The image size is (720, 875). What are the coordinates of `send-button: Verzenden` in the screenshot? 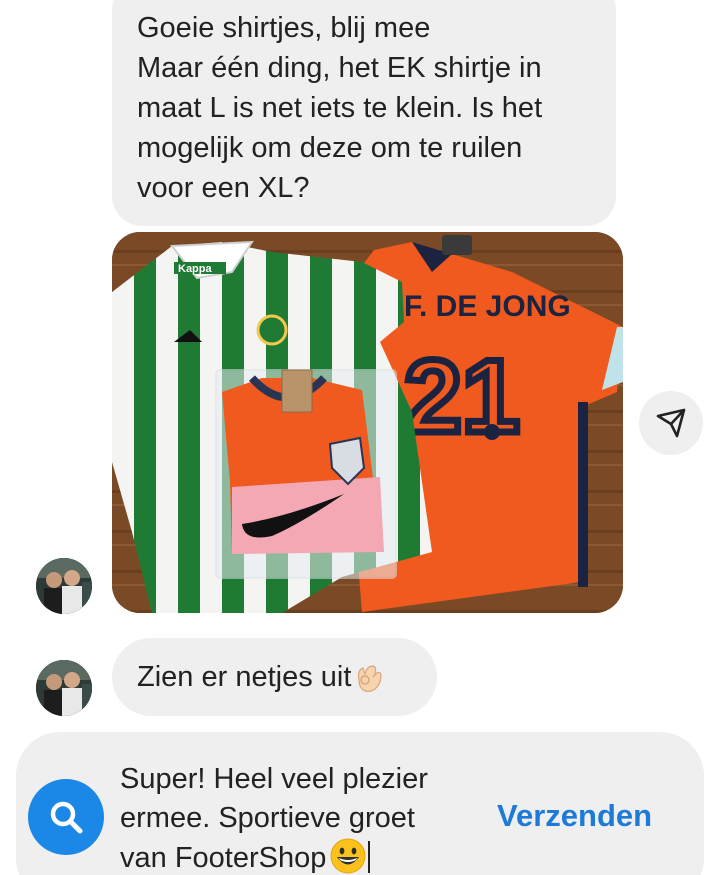 It's located at (574, 816).